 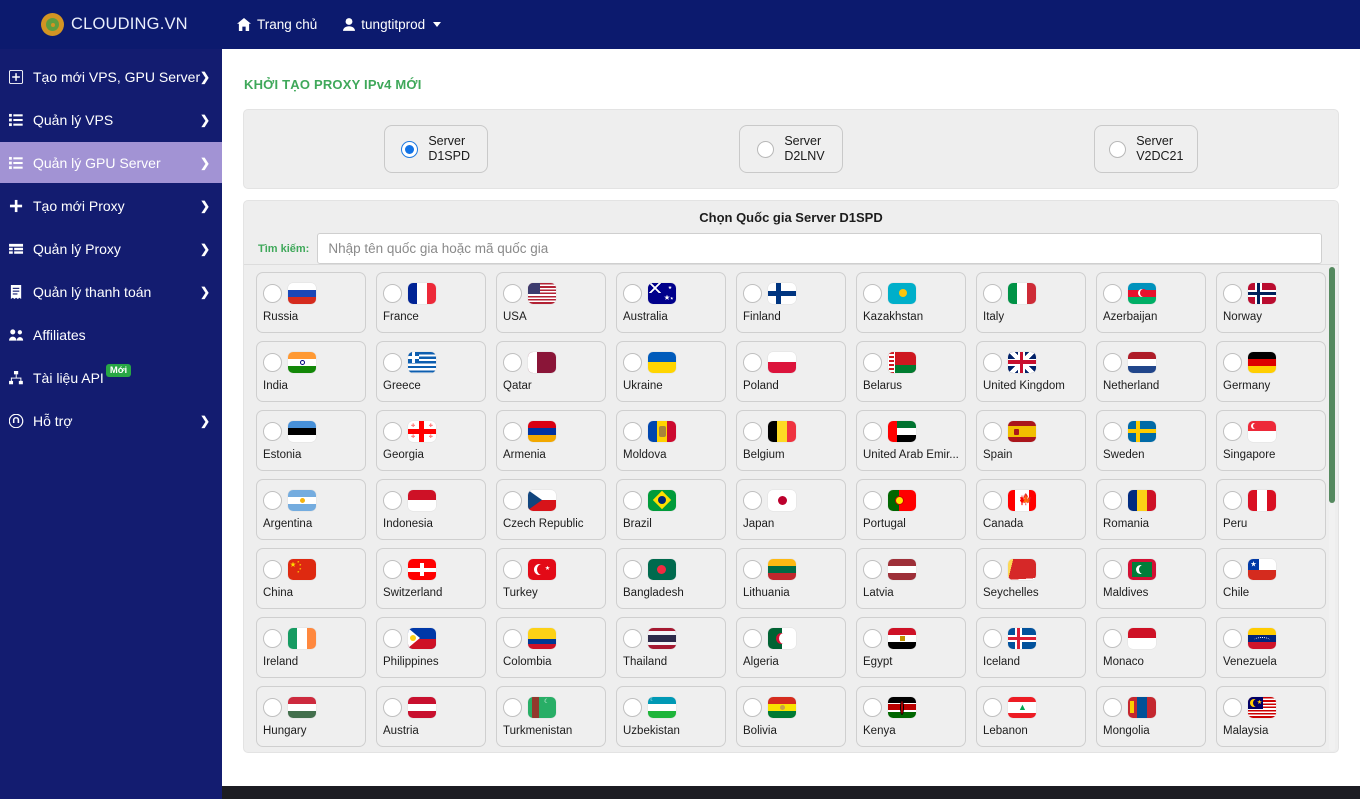 What do you see at coordinates (311, 302) in the screenshot?
I see `country-card: Russia` at bounding box center [311, 302].